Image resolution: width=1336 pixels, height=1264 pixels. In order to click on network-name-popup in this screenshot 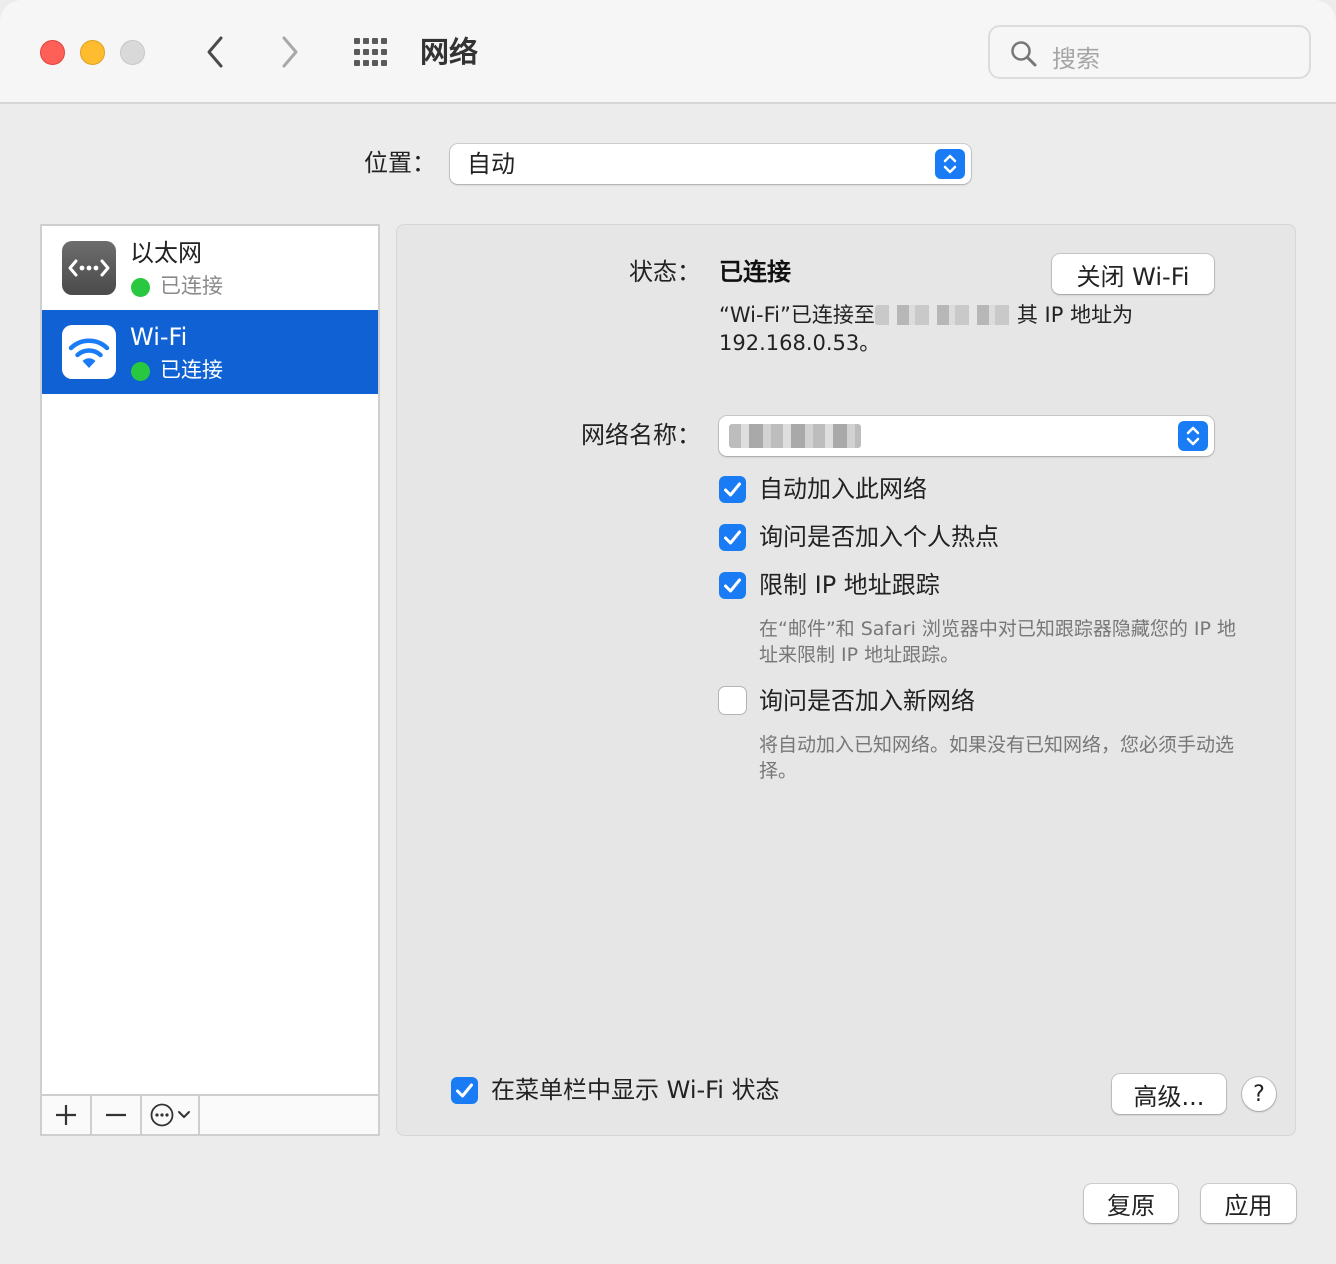, I will do `click(966, 436)`.